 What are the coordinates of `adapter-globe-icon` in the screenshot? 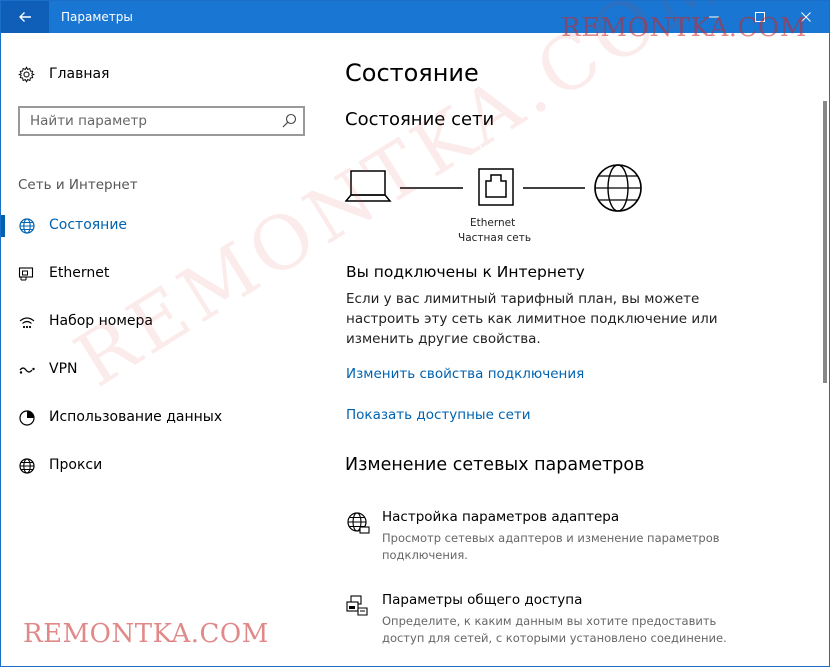 It's located at (358, 523).